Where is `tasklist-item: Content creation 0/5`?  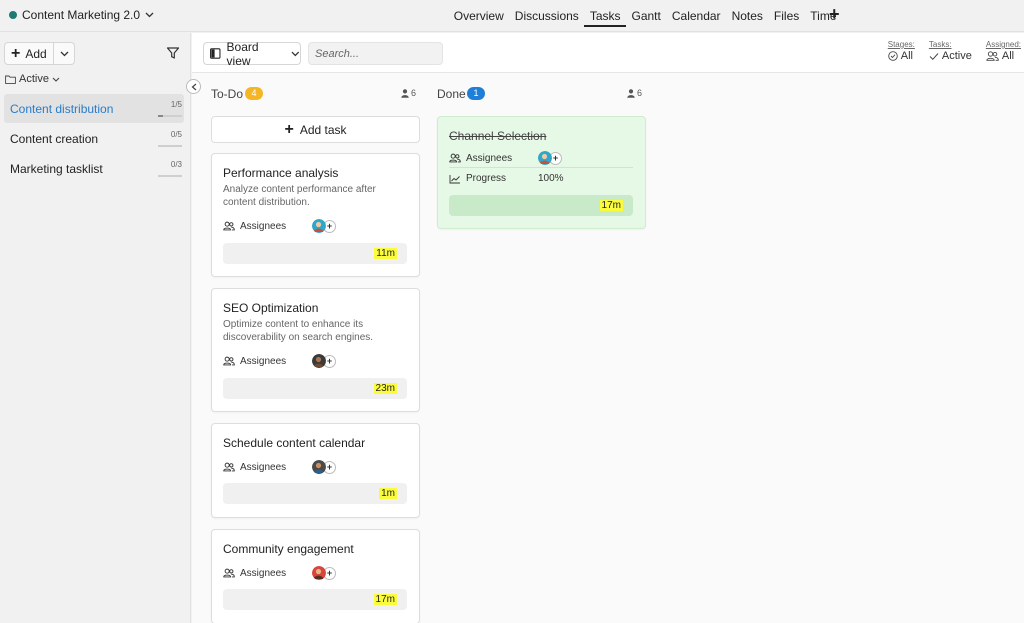
tasklist-item: Content creation 0/5 is located at coordinates (94, 138).